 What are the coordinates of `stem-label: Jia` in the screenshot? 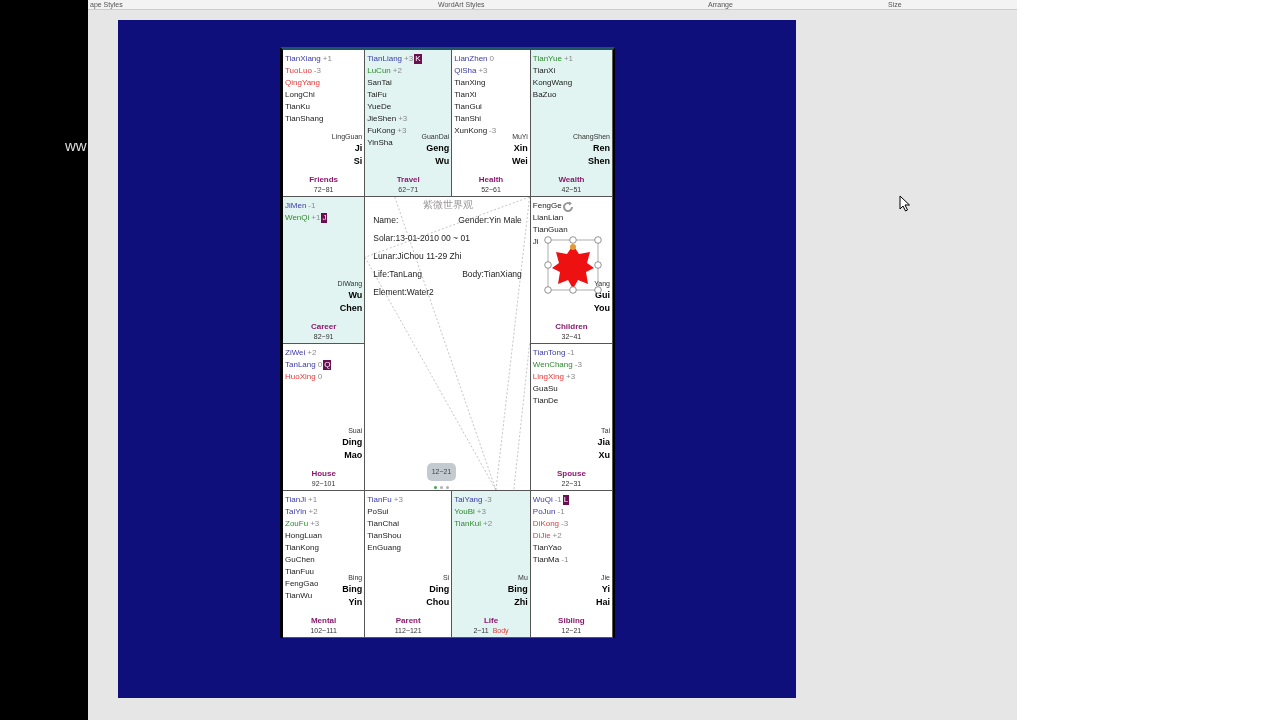 It's located at (603, 442).